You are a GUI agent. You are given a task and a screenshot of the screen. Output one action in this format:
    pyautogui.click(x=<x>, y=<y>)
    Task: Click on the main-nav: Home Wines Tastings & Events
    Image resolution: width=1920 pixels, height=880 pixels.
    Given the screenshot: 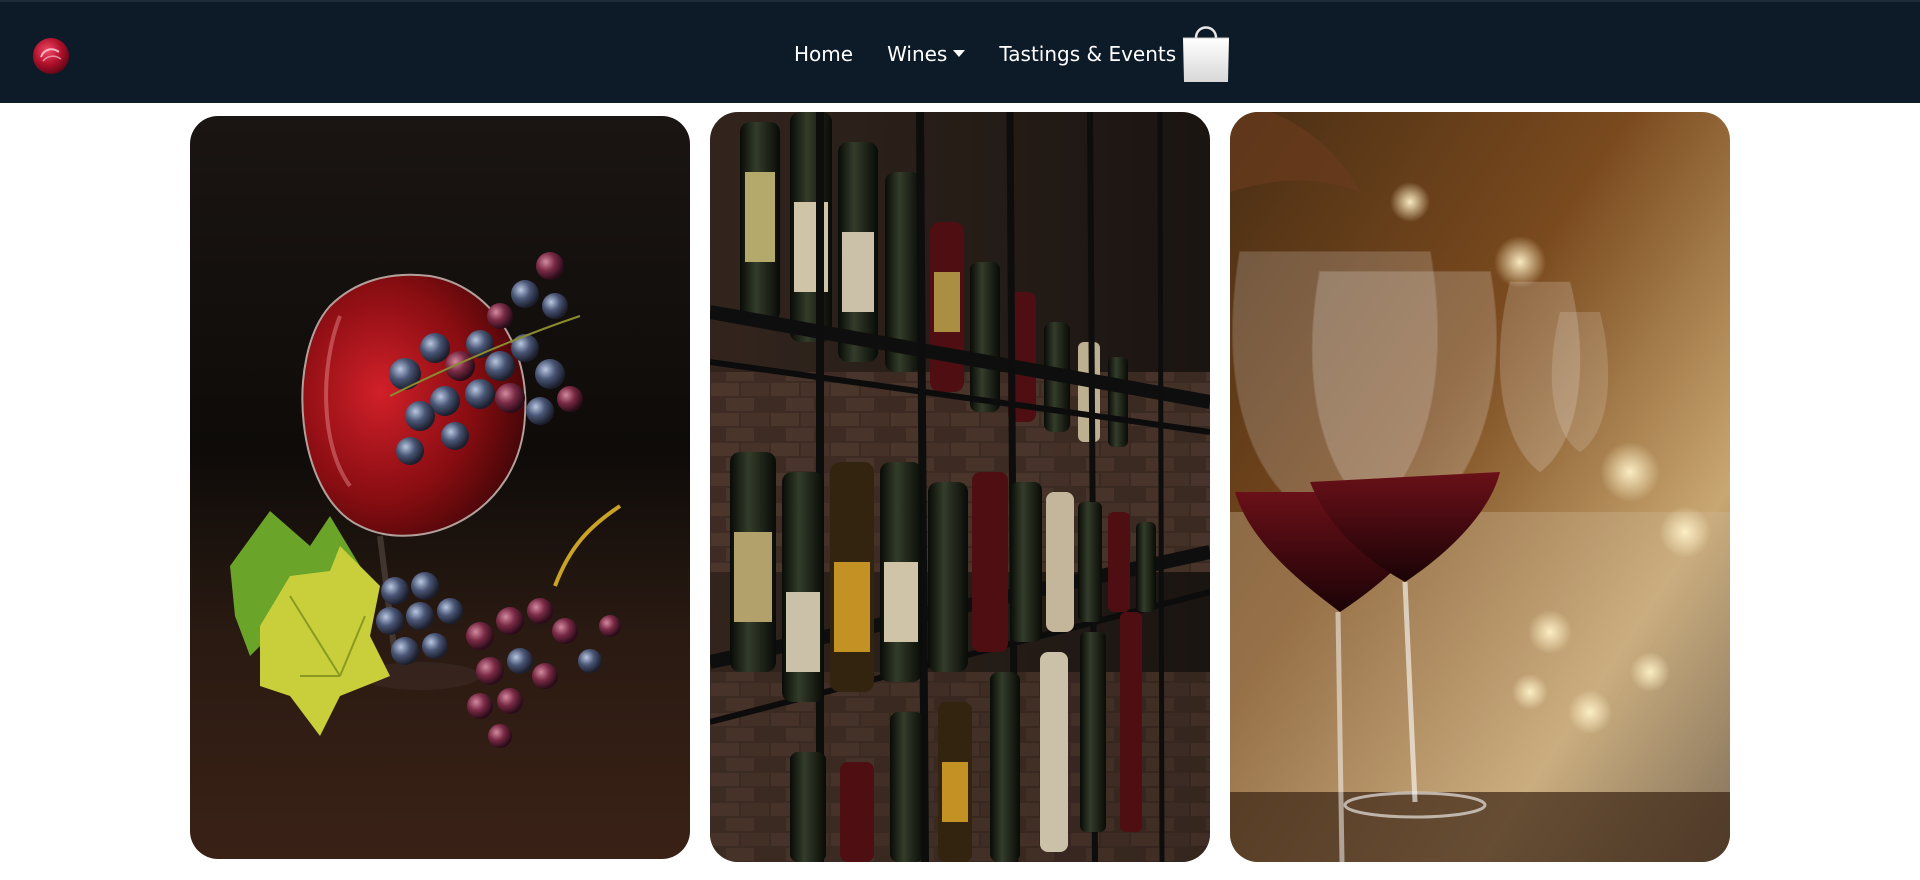 What is the action you would take?
    pyautogui.click(x=1002, y=53)
    